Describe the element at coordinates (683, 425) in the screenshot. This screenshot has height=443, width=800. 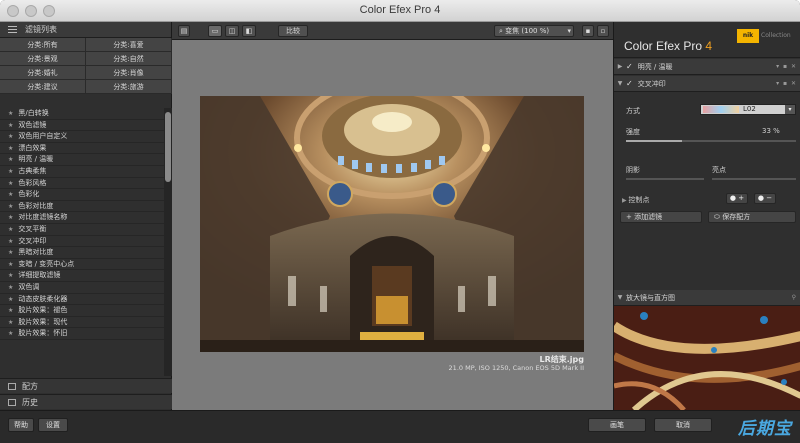
I see `cancel-button: 取消` at that location.